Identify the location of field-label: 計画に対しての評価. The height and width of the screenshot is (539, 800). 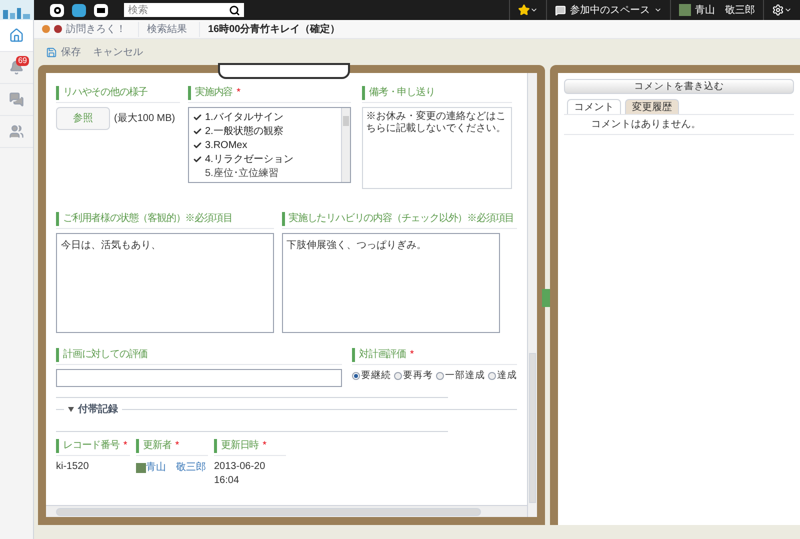
(105, 355).